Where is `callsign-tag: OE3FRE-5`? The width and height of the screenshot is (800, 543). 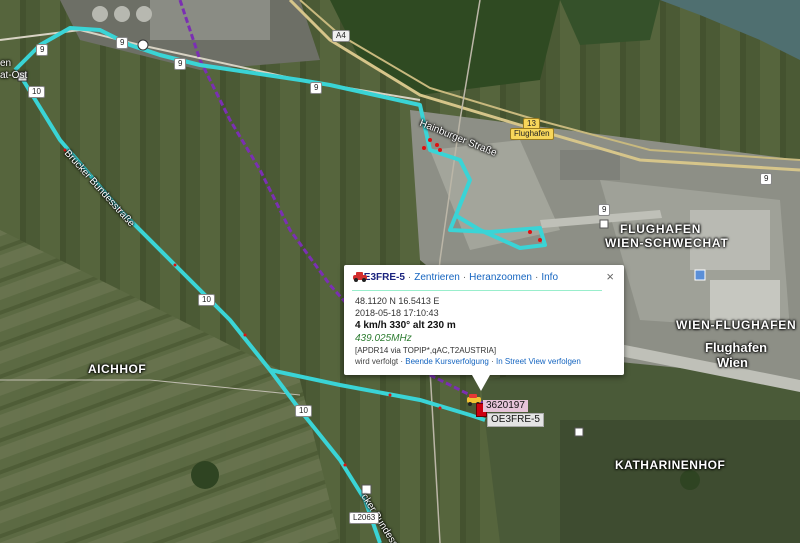 callsign-tag: OE3FRE-5 is located at coordinates (515, 420).